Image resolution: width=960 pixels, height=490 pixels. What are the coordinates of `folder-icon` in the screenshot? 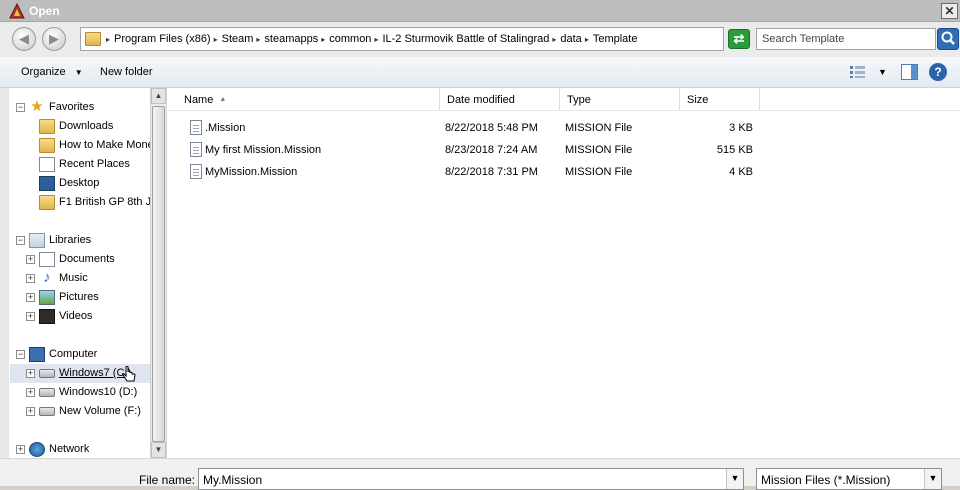 It's located at (47, 145).